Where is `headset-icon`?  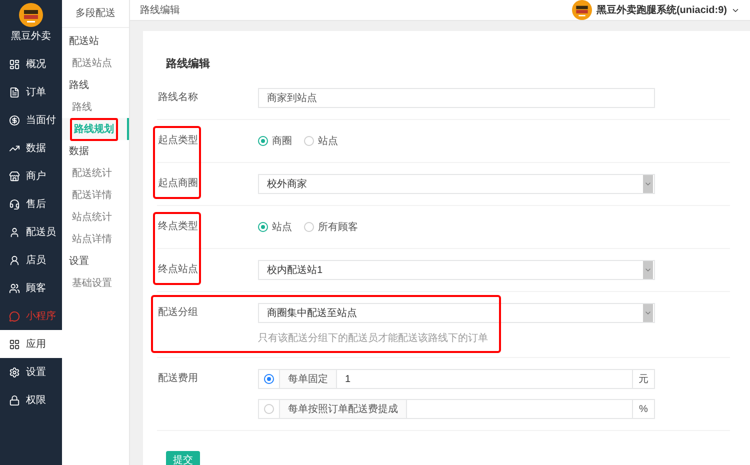
headset-icon is located at coordinates (14, 204).